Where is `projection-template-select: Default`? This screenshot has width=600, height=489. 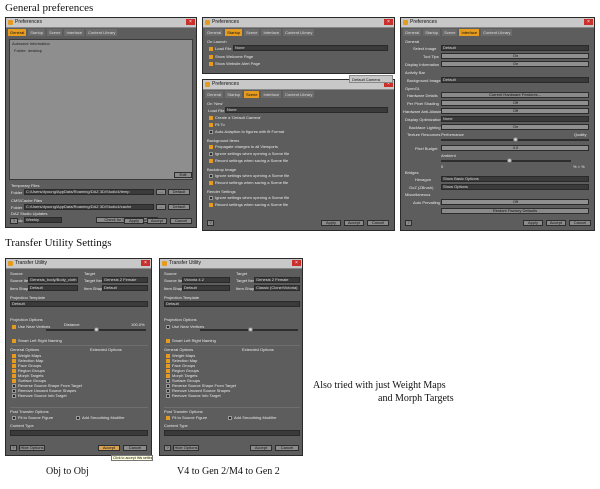 projection-template-select: Default is located at coordinates (79, 304).